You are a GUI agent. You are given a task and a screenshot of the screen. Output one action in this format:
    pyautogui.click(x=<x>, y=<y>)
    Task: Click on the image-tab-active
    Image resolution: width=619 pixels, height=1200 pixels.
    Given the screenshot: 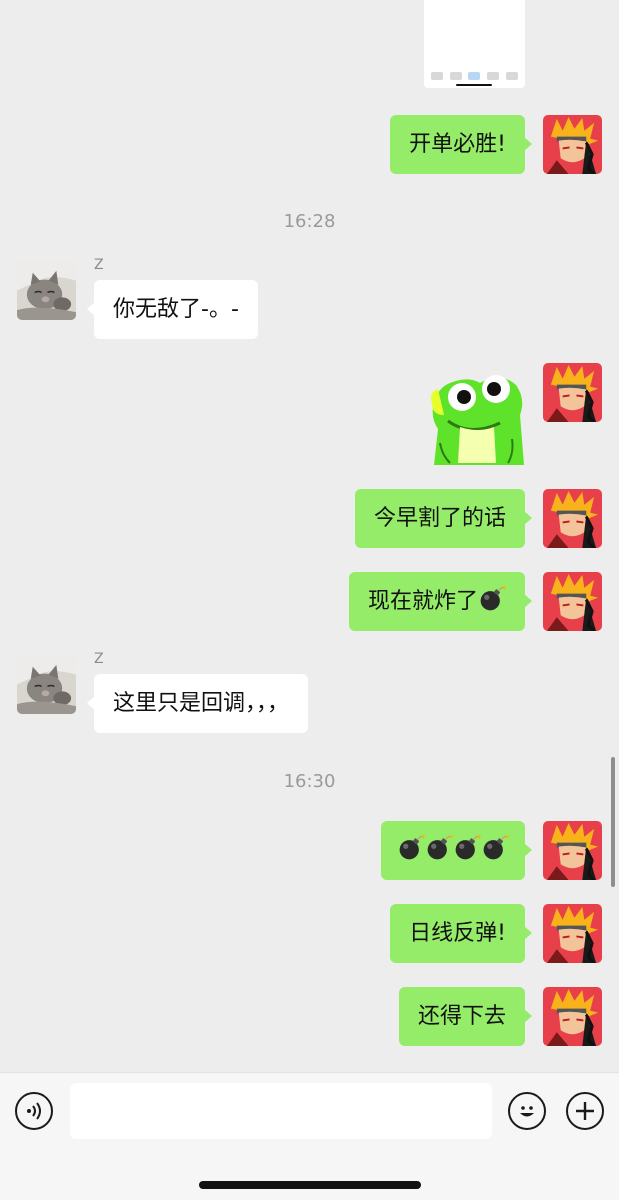 What is the action you would take?
    pyautogui.click(x=474, y=76)
    